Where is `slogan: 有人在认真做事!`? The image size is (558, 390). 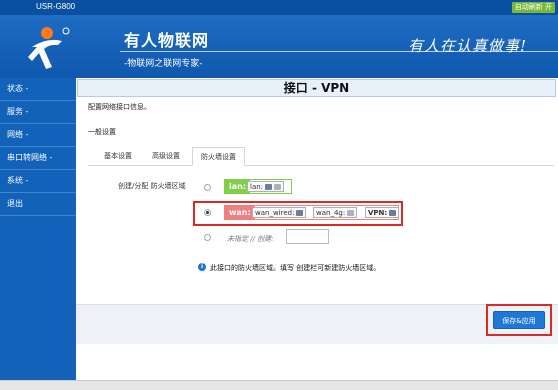 slogan: 有人在认真做事! is located at coordinates (468, 46).